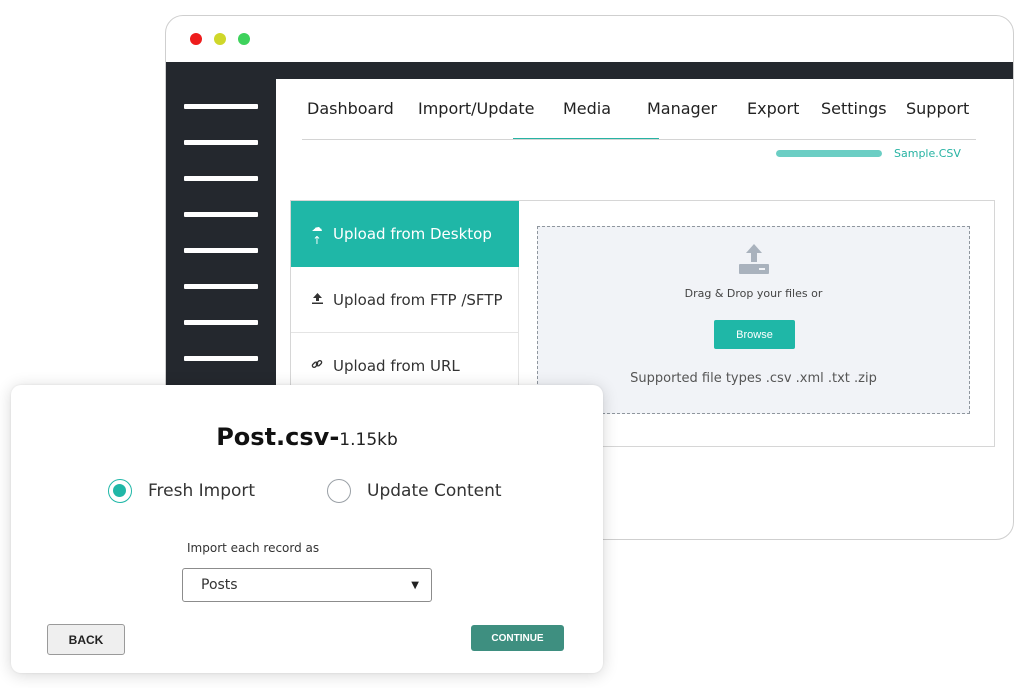 The height and width of the screenshot is (688, 1024). I want to click on browse-button: Browse, so click(754, 334).